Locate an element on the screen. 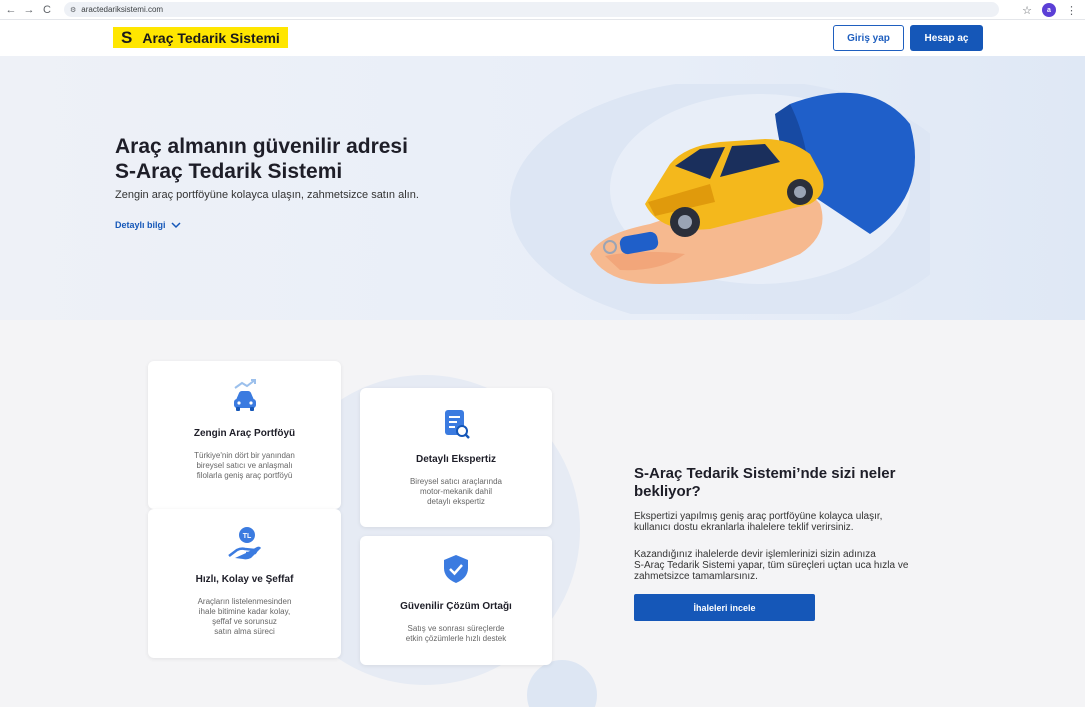 The height and width of the screenshot is (707, 1085). browser-menu-icon: ⋮ is located at coordinates (1071, 10).